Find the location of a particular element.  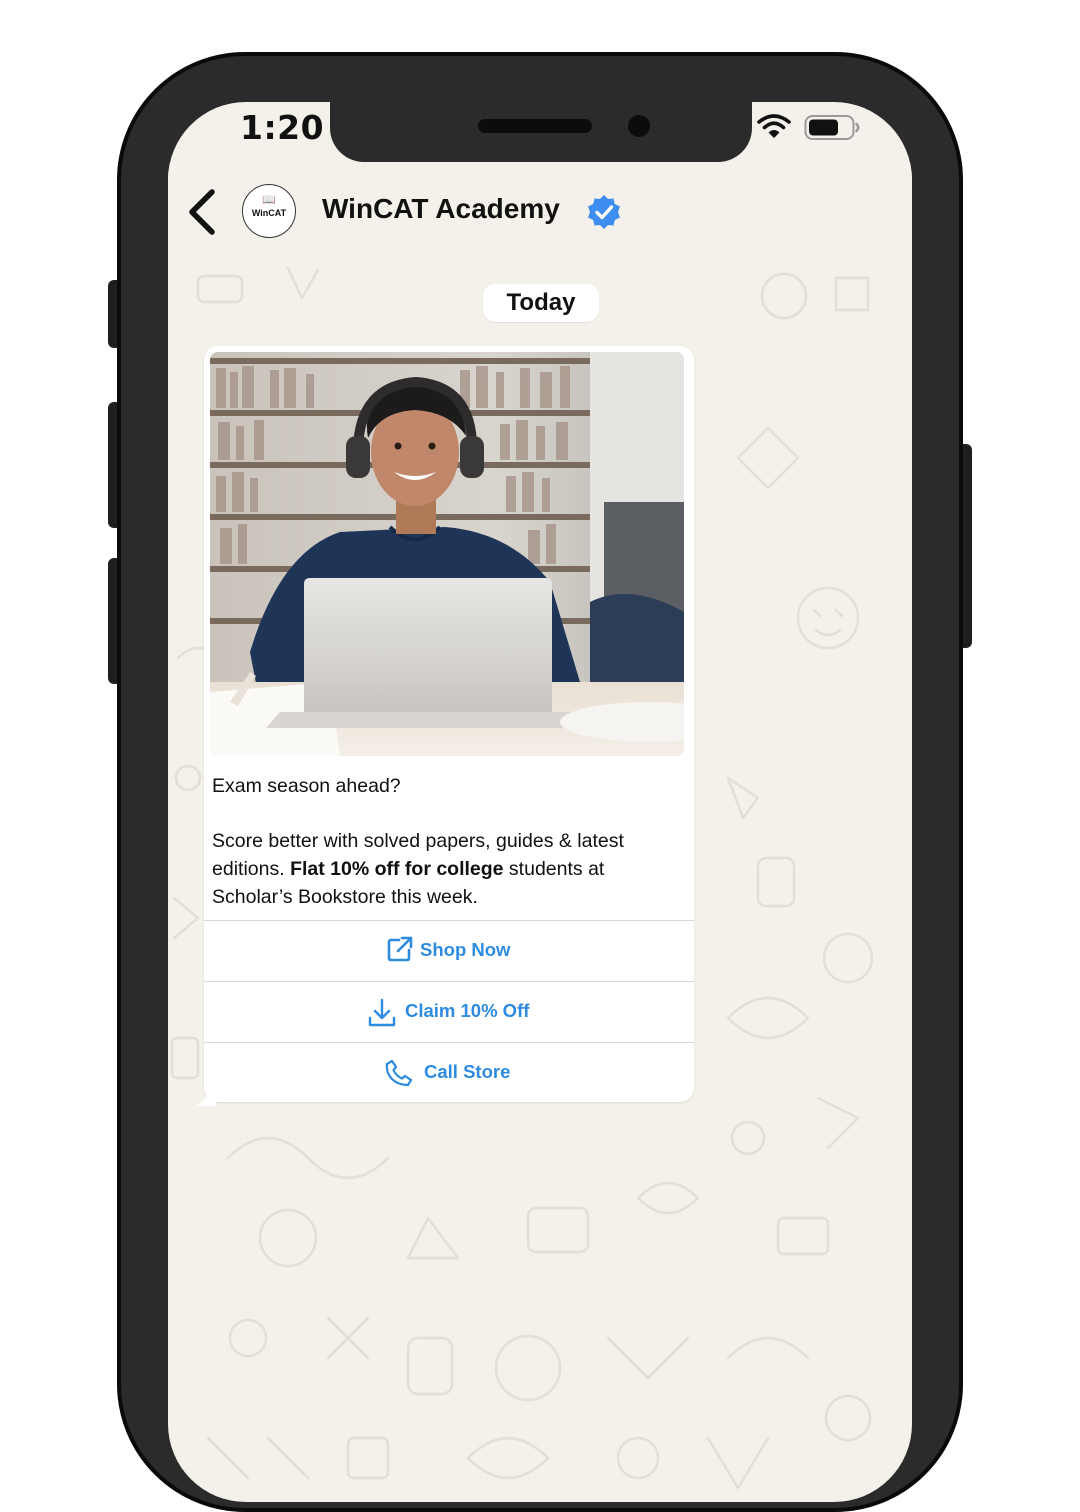

notch is located at coordinates (541, 132).